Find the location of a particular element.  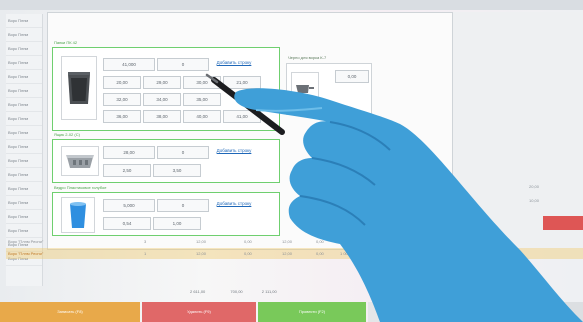

section1-grid-cell: 20,00 is located at coordinates (122, 82).